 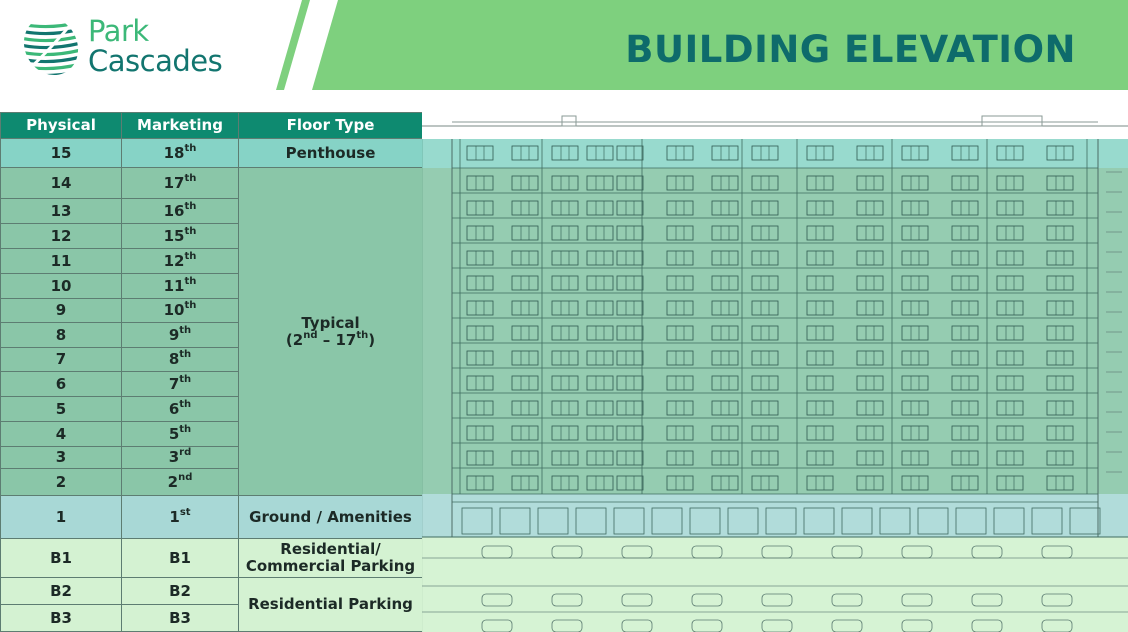 I want to click on header-floor-type: Floor Type, so click(x=330, y=125).